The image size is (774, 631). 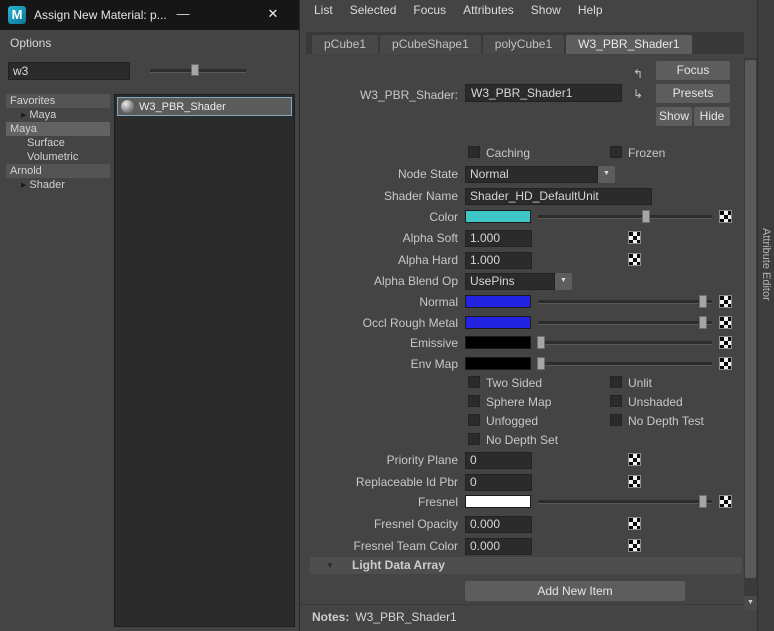 What do you see at coordinates (58, 171) in the screenshot?
I see `tree-item-arnold: Arnold` at bounding box center [58, 171].